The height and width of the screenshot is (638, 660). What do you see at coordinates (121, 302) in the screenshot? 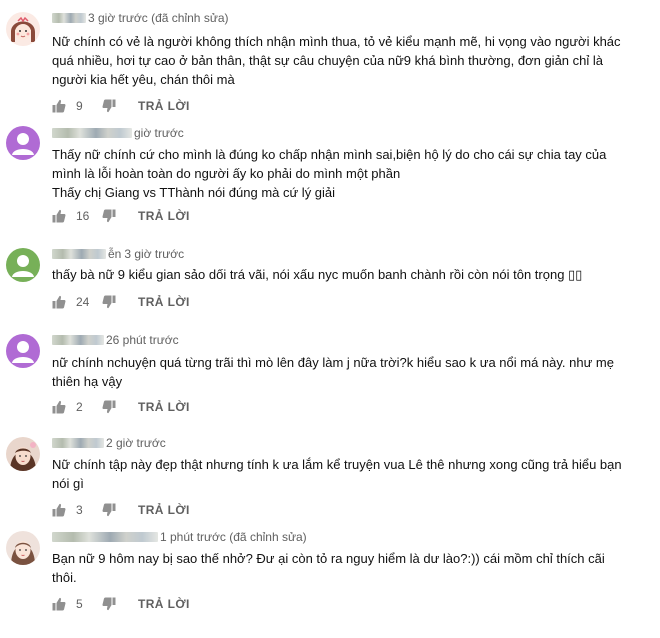
I see `comment-actions: 24 TRẢ LỜI` at bounding box center [121, 302].